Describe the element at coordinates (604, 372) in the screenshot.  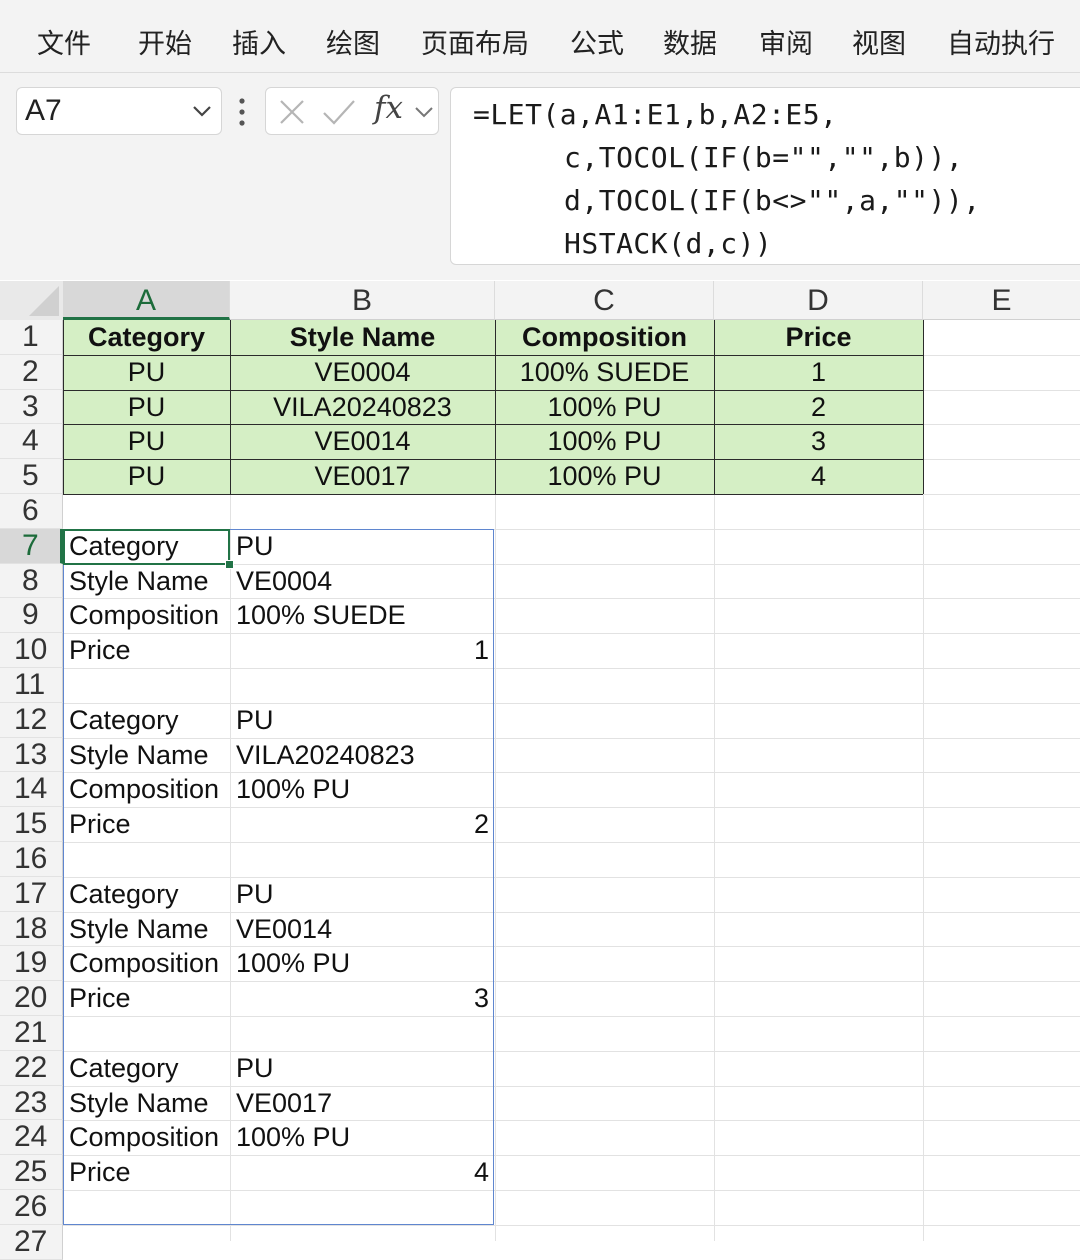
I see `table-cell: 100% SUEDE` at that location.